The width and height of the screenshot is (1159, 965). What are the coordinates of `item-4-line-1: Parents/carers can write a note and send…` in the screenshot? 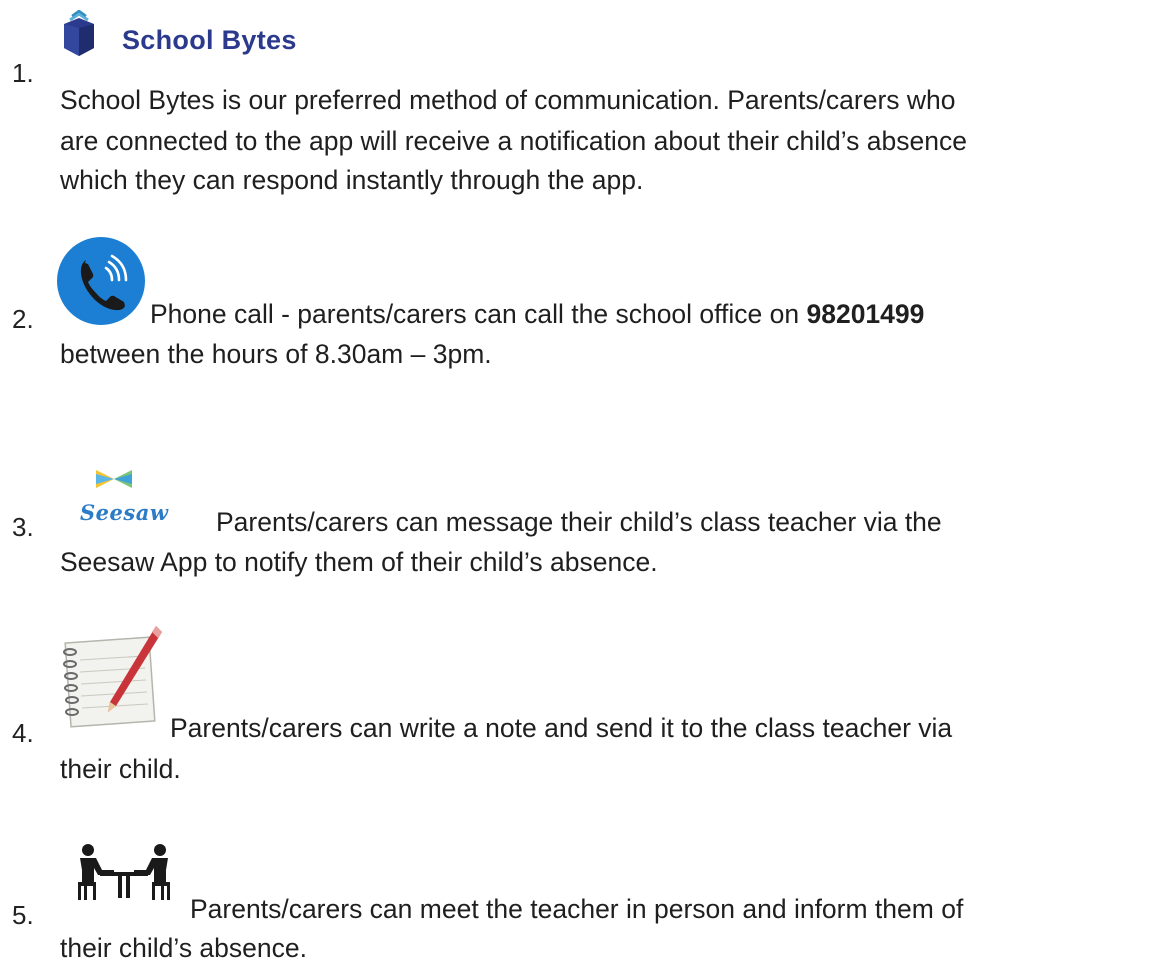 It's located at (561, 728).